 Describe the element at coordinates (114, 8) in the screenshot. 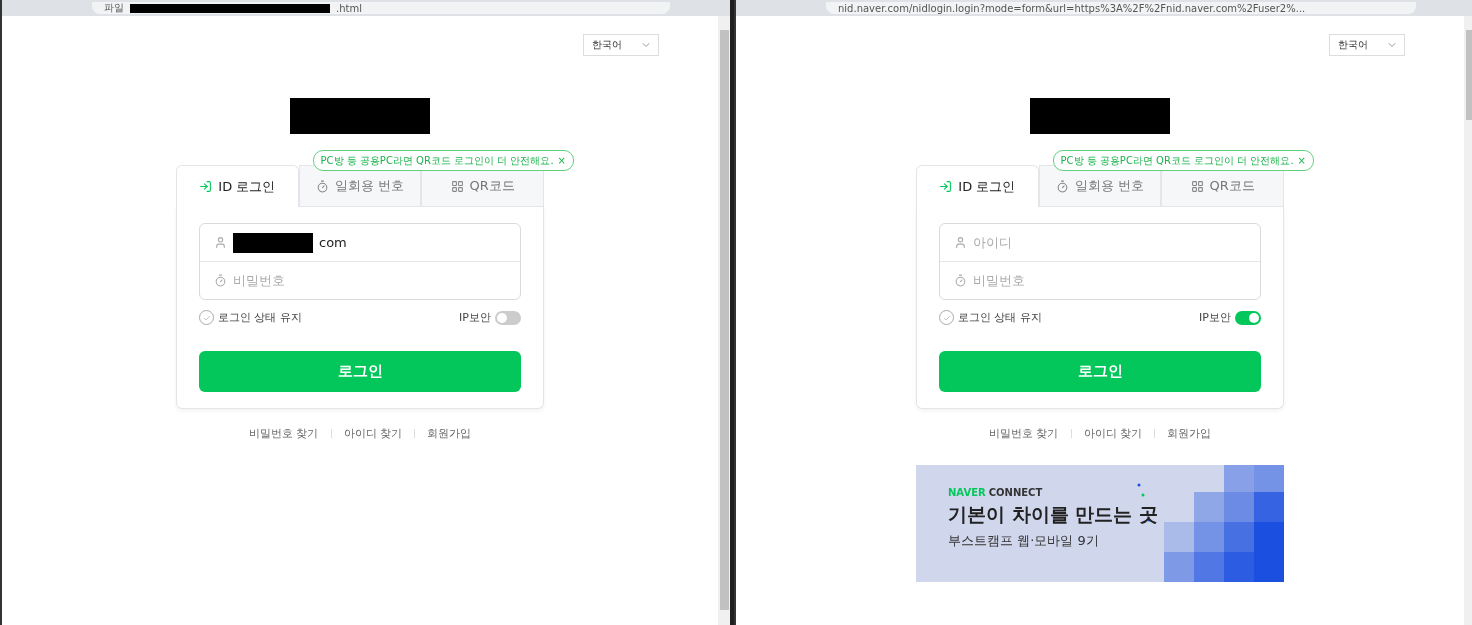

I see `address-label: 파일` at that location.